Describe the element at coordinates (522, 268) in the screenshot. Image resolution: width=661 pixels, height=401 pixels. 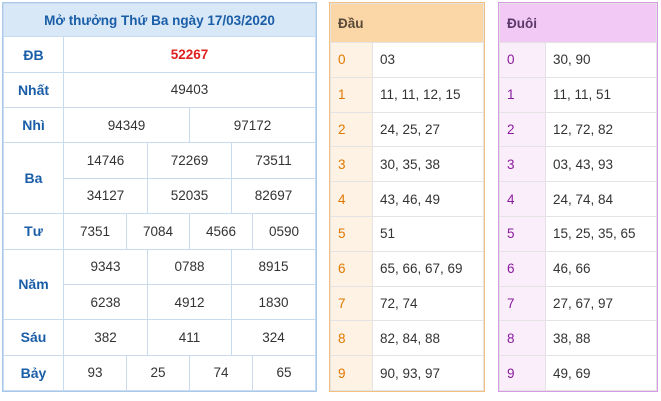
I see `tail-index: 6` at that location.